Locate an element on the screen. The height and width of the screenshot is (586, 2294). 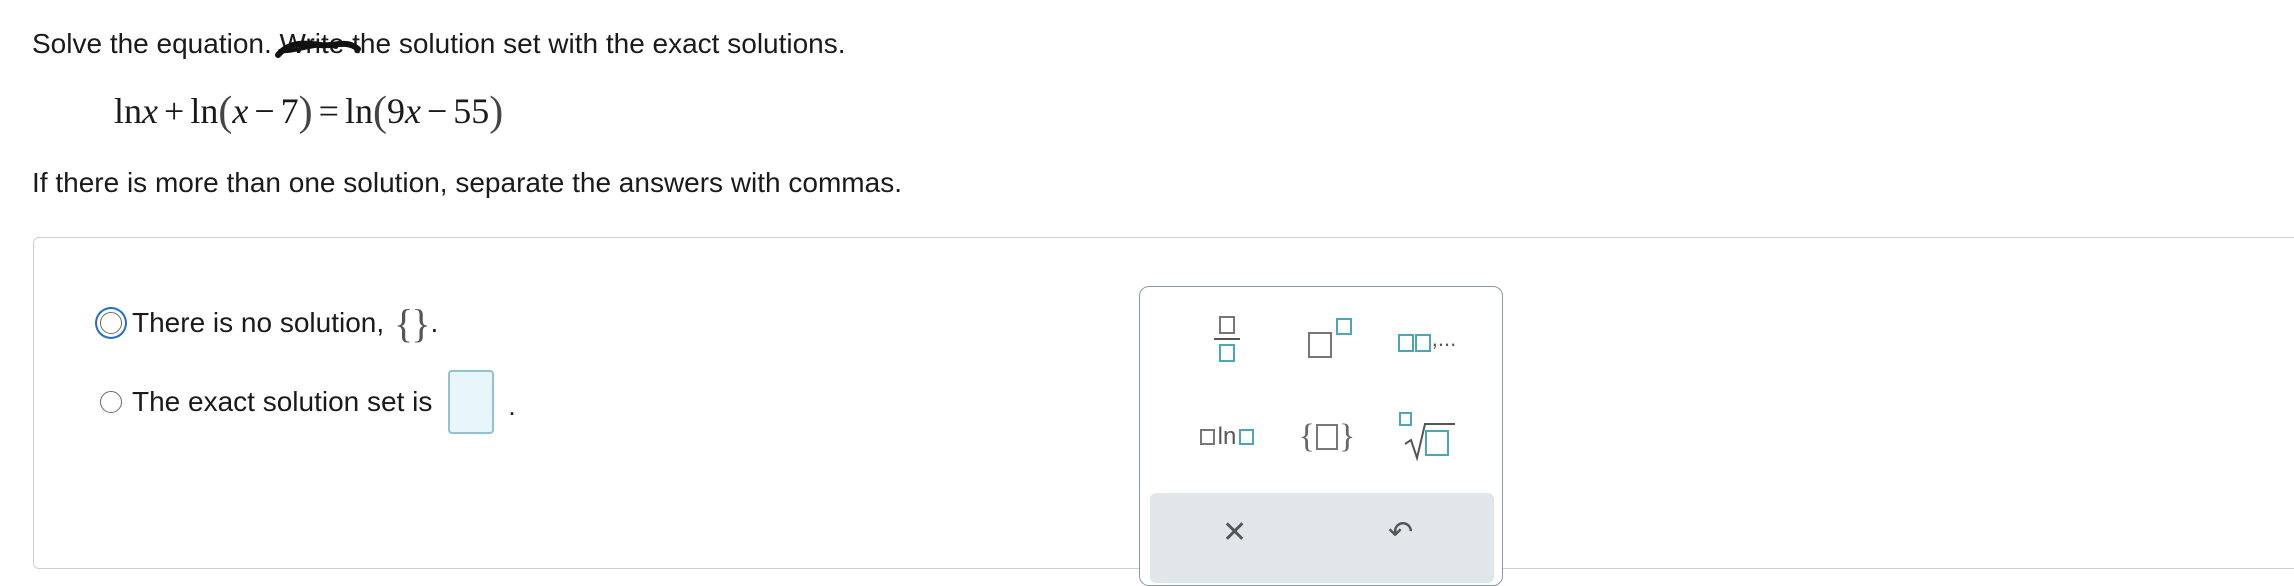
set-braces-icon: {} is located at coordinates (1327, 436).